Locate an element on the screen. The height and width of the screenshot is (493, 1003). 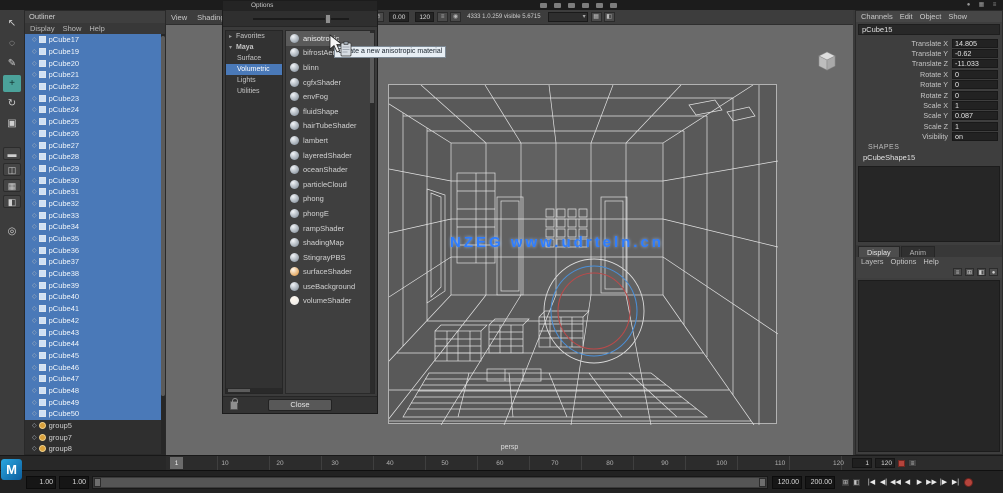
corner-icon: ▦ is located at coordinates (981, 5).